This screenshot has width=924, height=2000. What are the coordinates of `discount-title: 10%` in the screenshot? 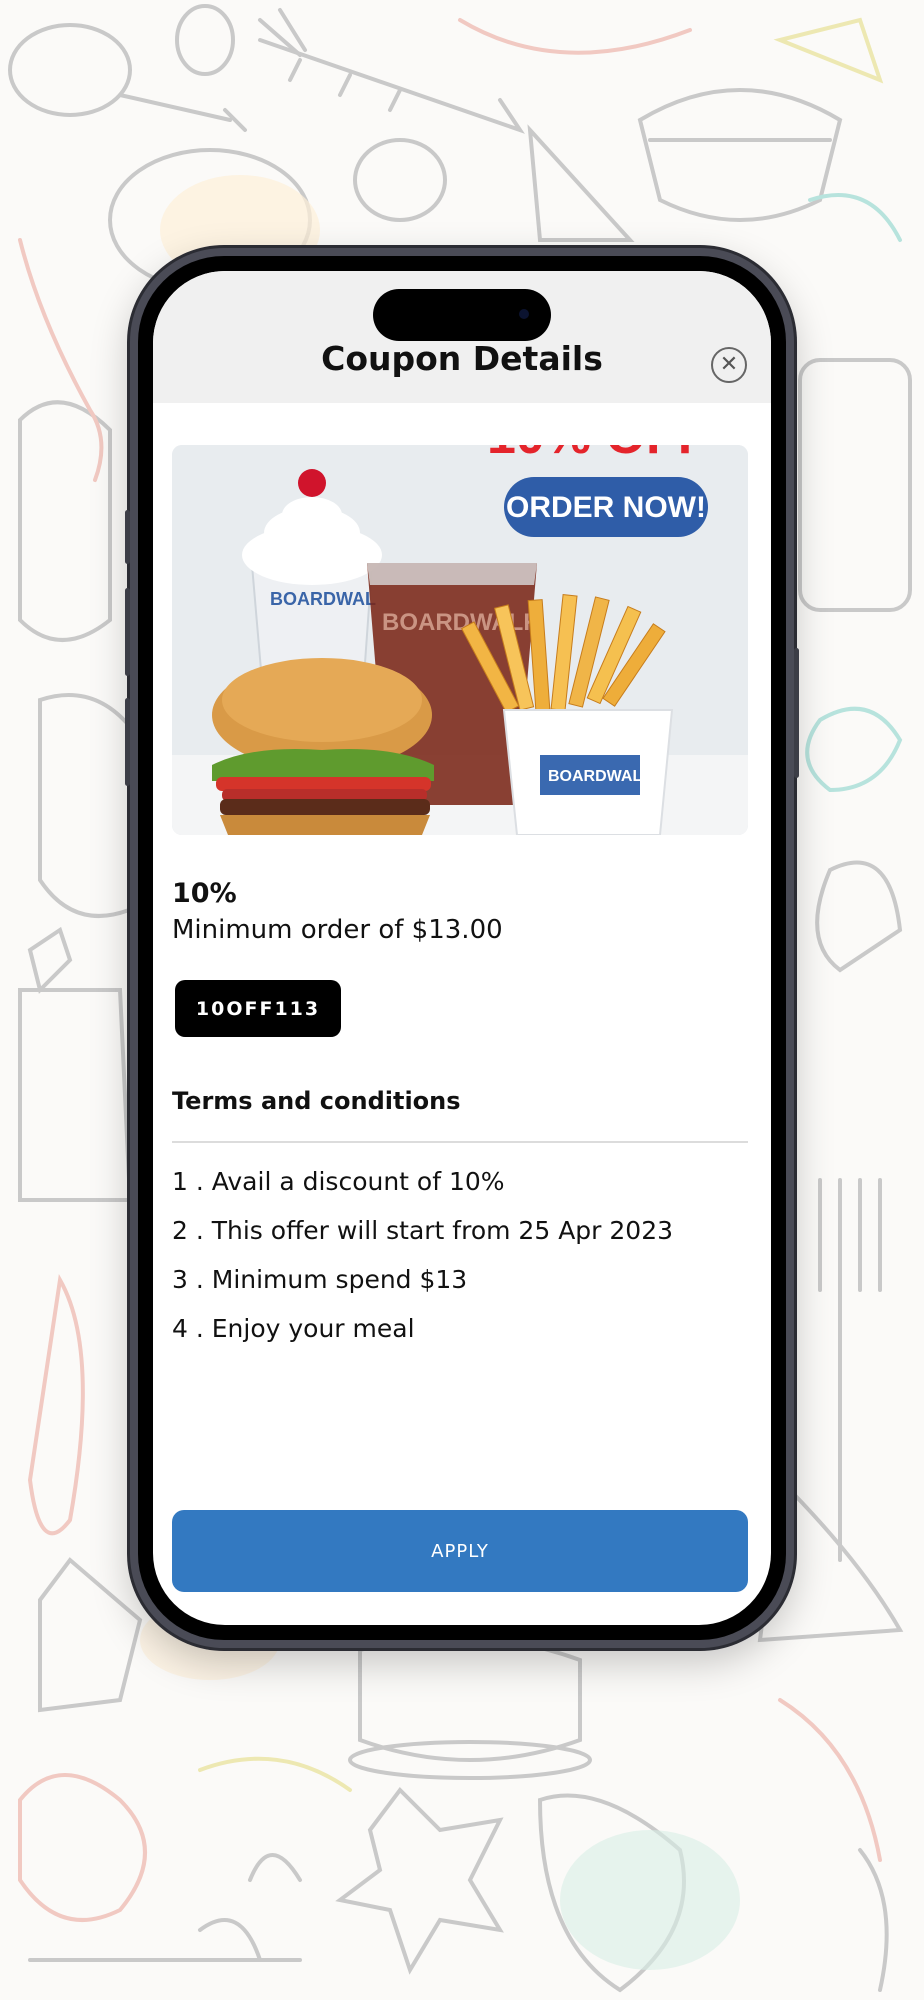 It's located at (204, 893).